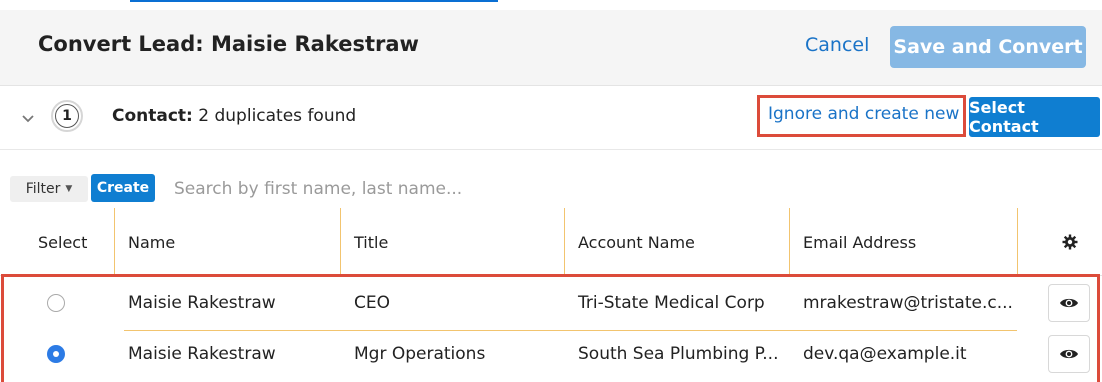  What do you see at coordinates (123, 188) in the screenshot?
I see `create-button: Create` at bounding box center [123, 188].